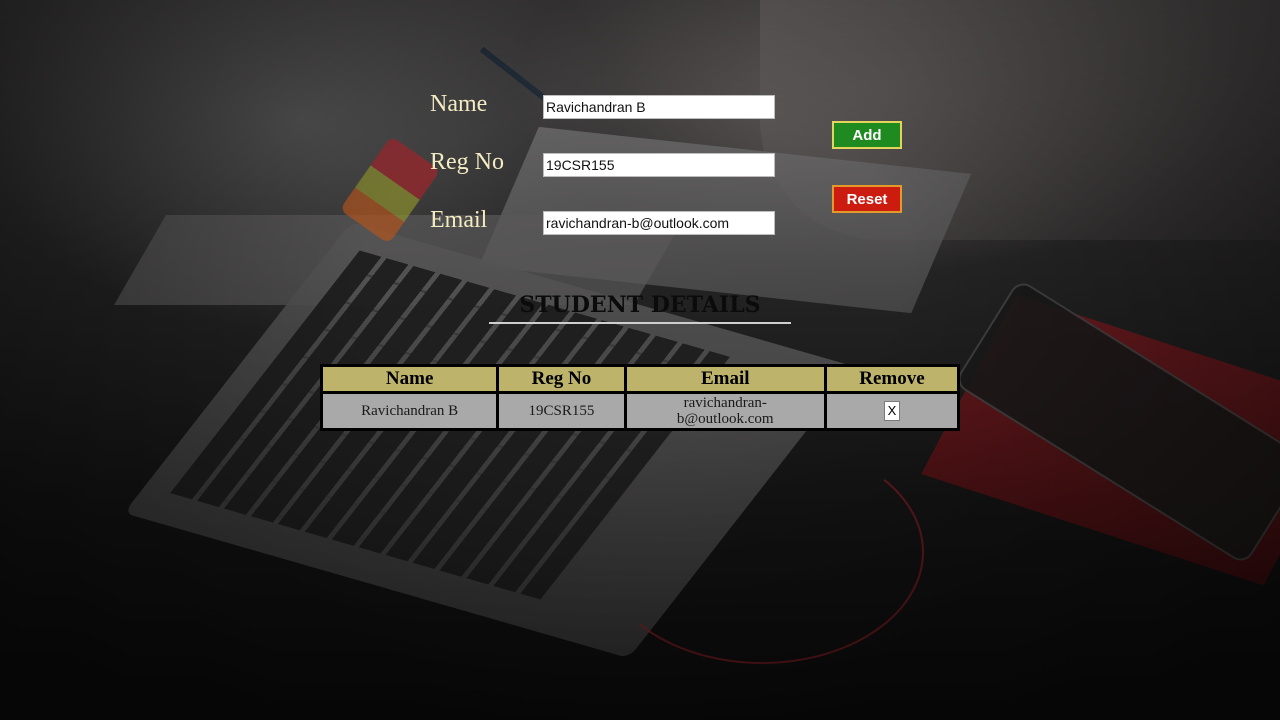 The height and width of the screenshot is (720, 1280). I want to click on reg-no-input, so click(659, 165).